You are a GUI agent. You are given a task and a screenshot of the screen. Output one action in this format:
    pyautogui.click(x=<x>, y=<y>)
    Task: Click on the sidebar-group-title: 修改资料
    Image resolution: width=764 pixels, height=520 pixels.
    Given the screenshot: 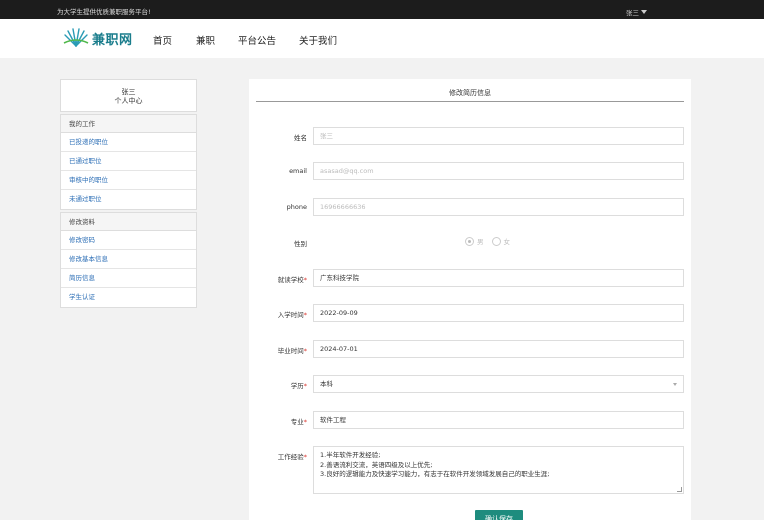 What is the action you would take?
    pyautogui.click(x=128, y=222)
    